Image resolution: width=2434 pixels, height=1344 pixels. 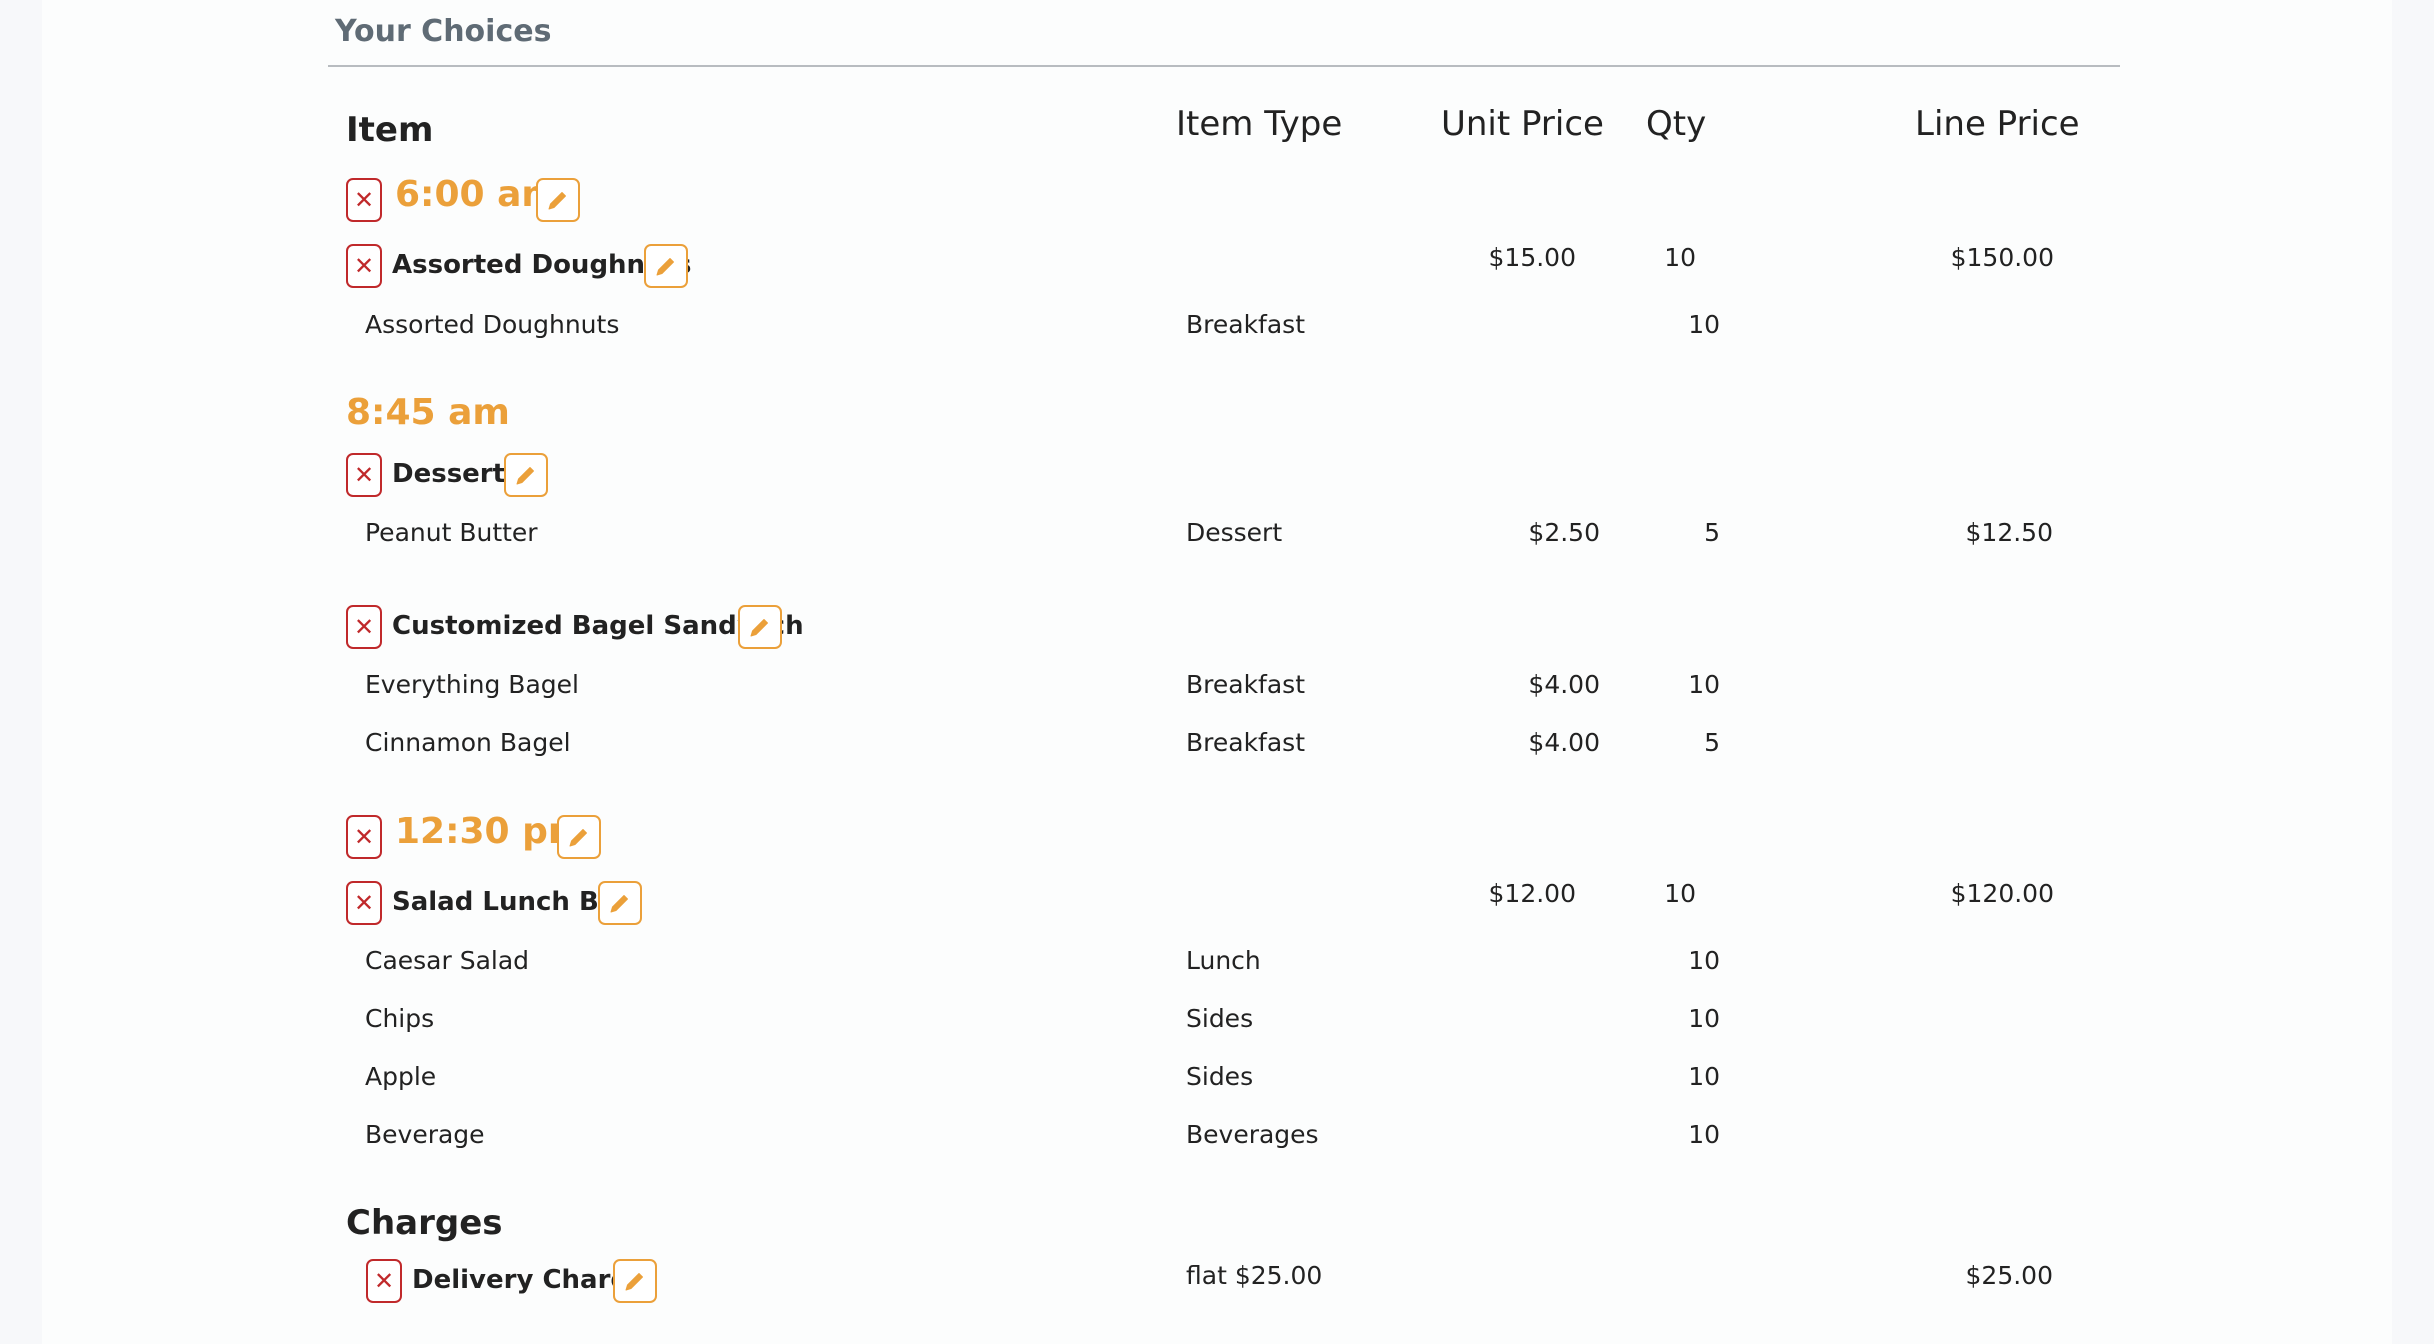 I want to click on item-name: Everything Bagel, so click(x=472, y=684).